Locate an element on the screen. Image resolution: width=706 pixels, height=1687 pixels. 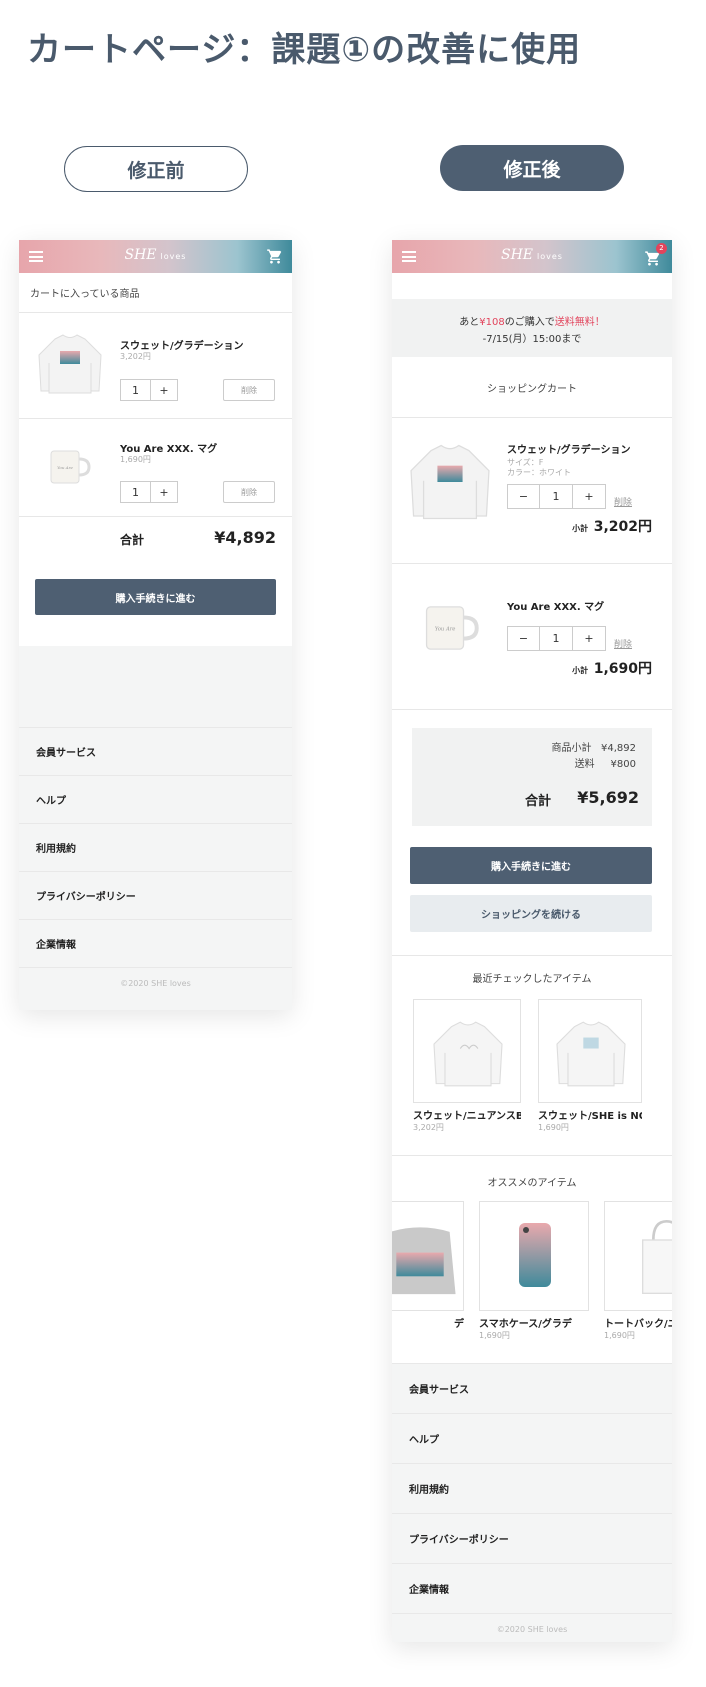
recent-item-card: スウェット/SHE is NO 1,690円 is located at coordinates (590, 1066).